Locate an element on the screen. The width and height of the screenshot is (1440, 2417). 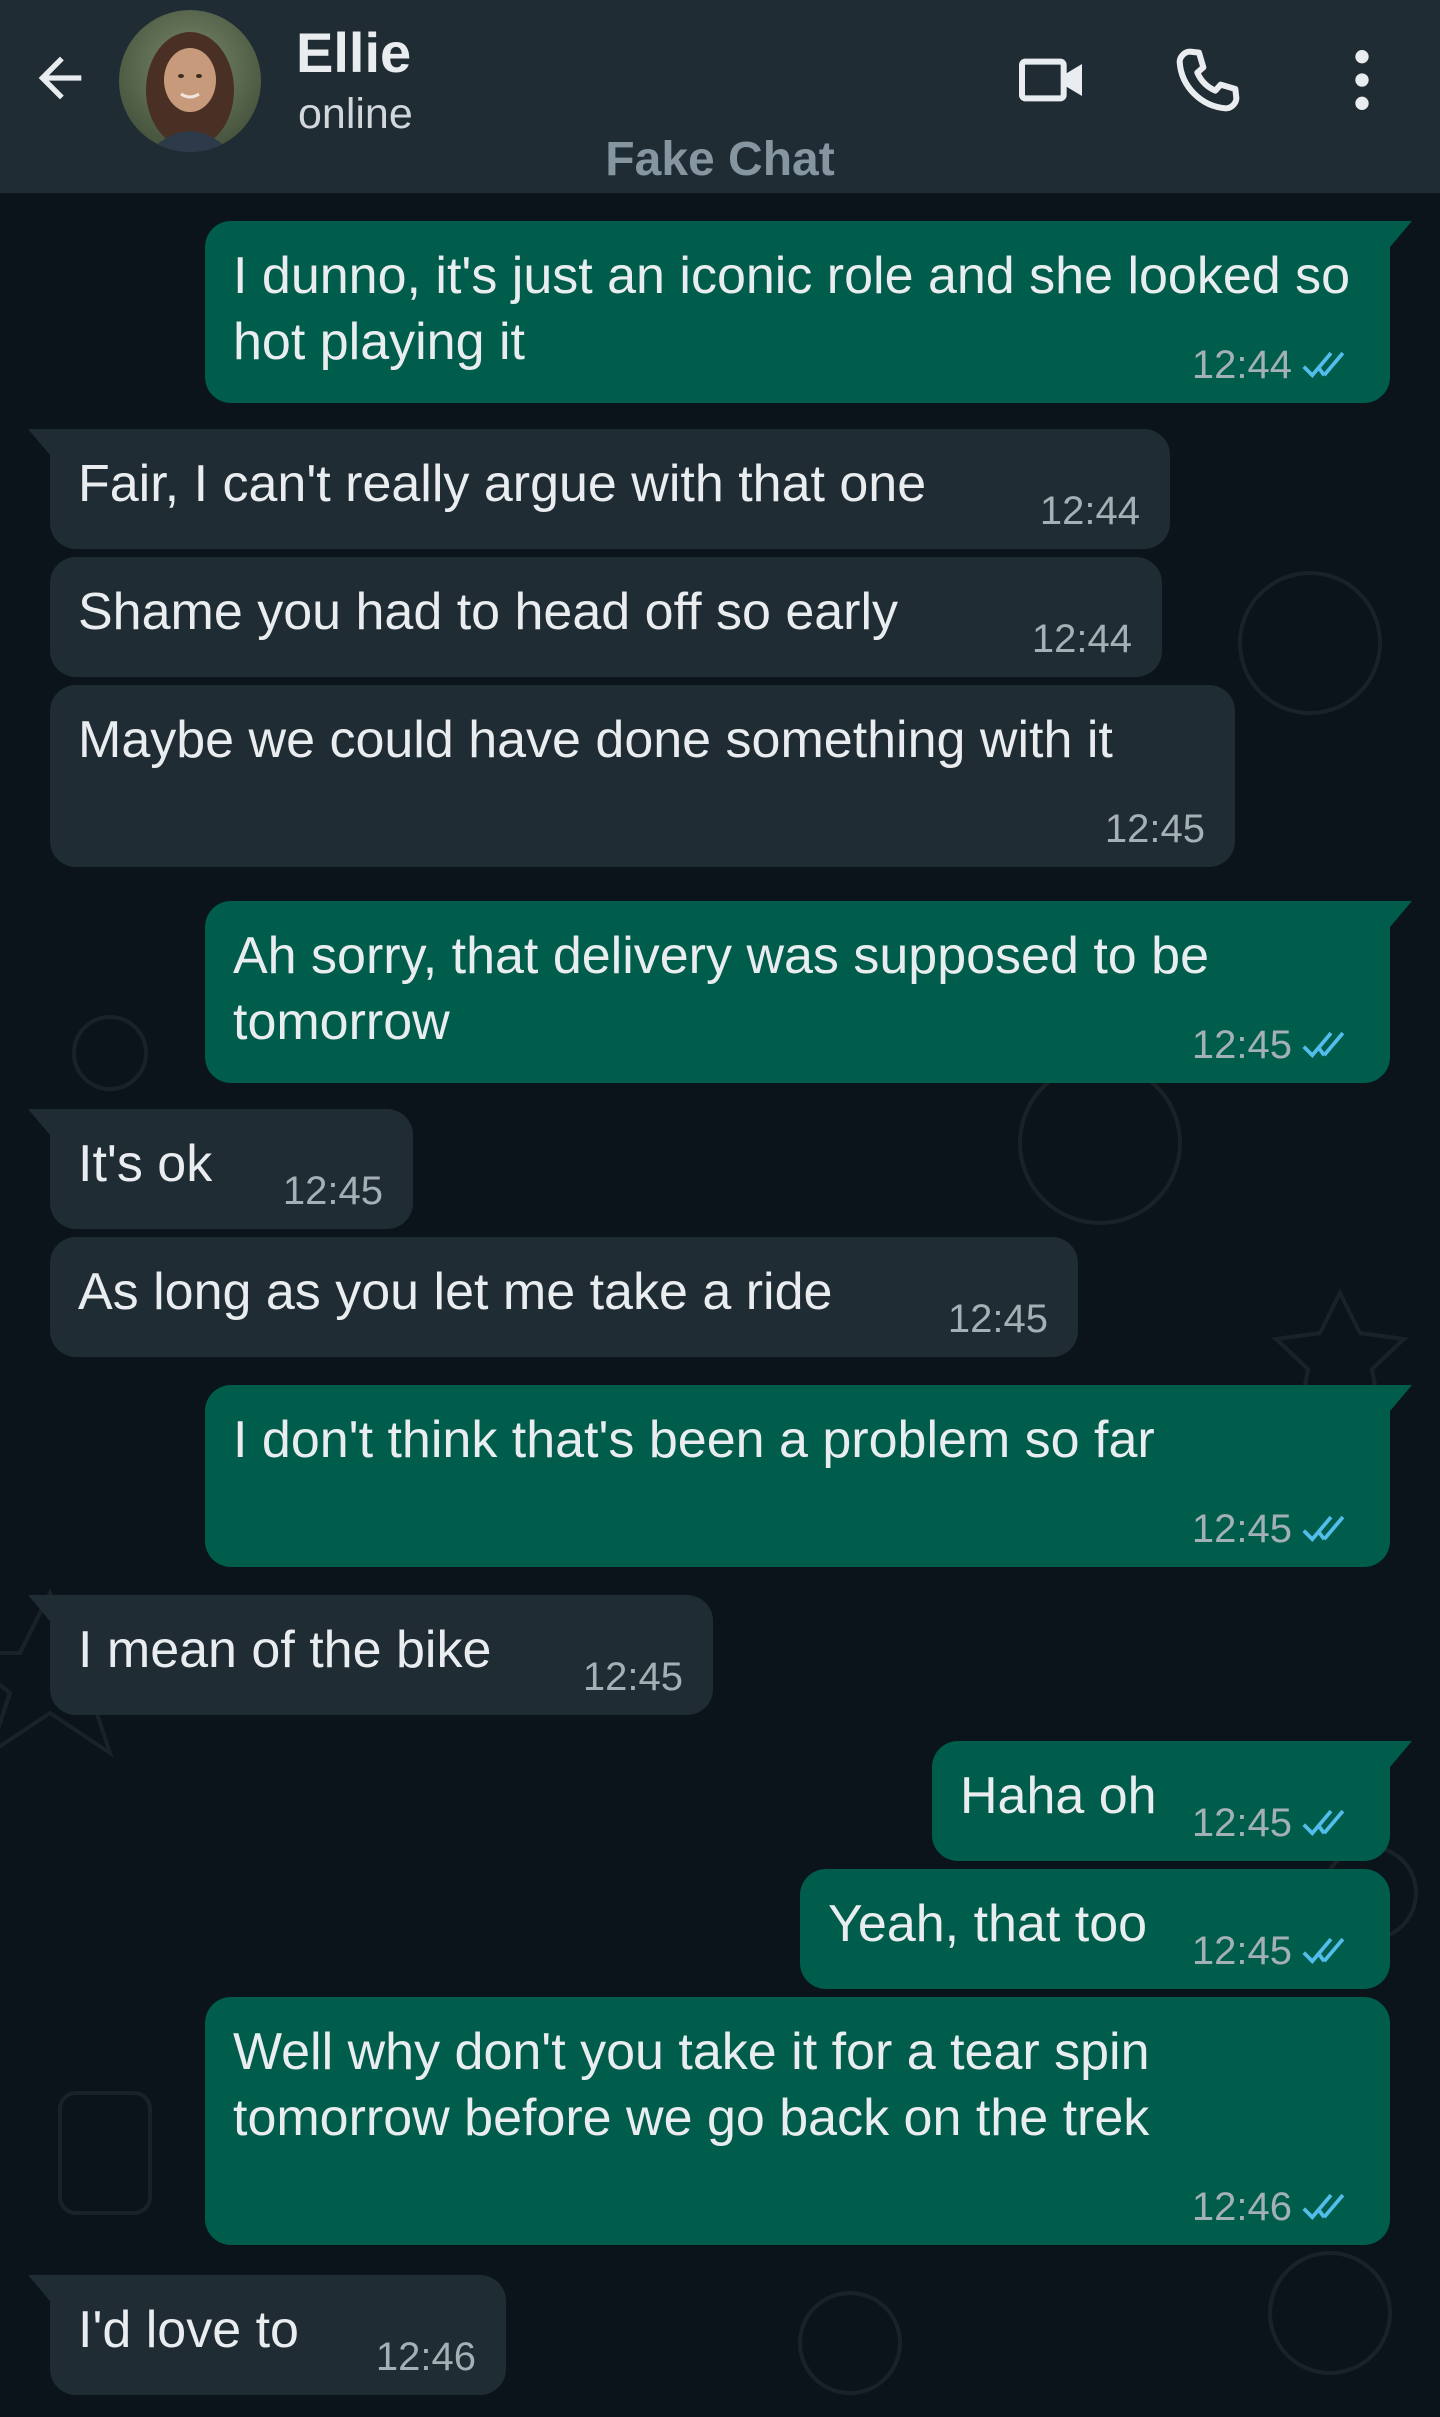
incoming-message-bubble: Shame you had to head off so early 12:44 is located at coordinates (606, 617).